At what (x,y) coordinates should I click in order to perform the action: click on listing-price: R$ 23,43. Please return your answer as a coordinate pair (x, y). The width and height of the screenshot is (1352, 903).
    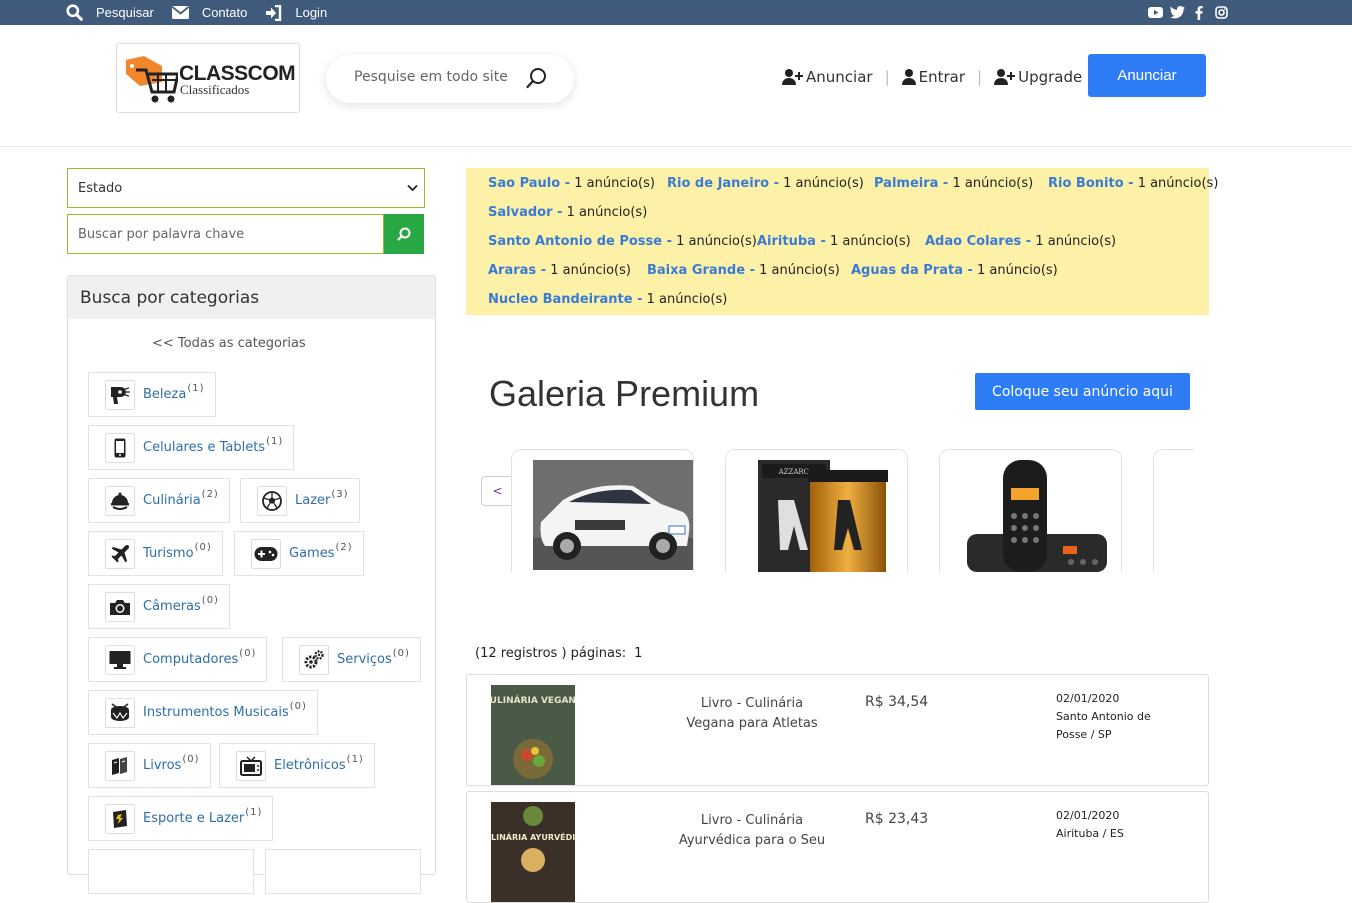
    Looking at the image, I should click on (897, 819).